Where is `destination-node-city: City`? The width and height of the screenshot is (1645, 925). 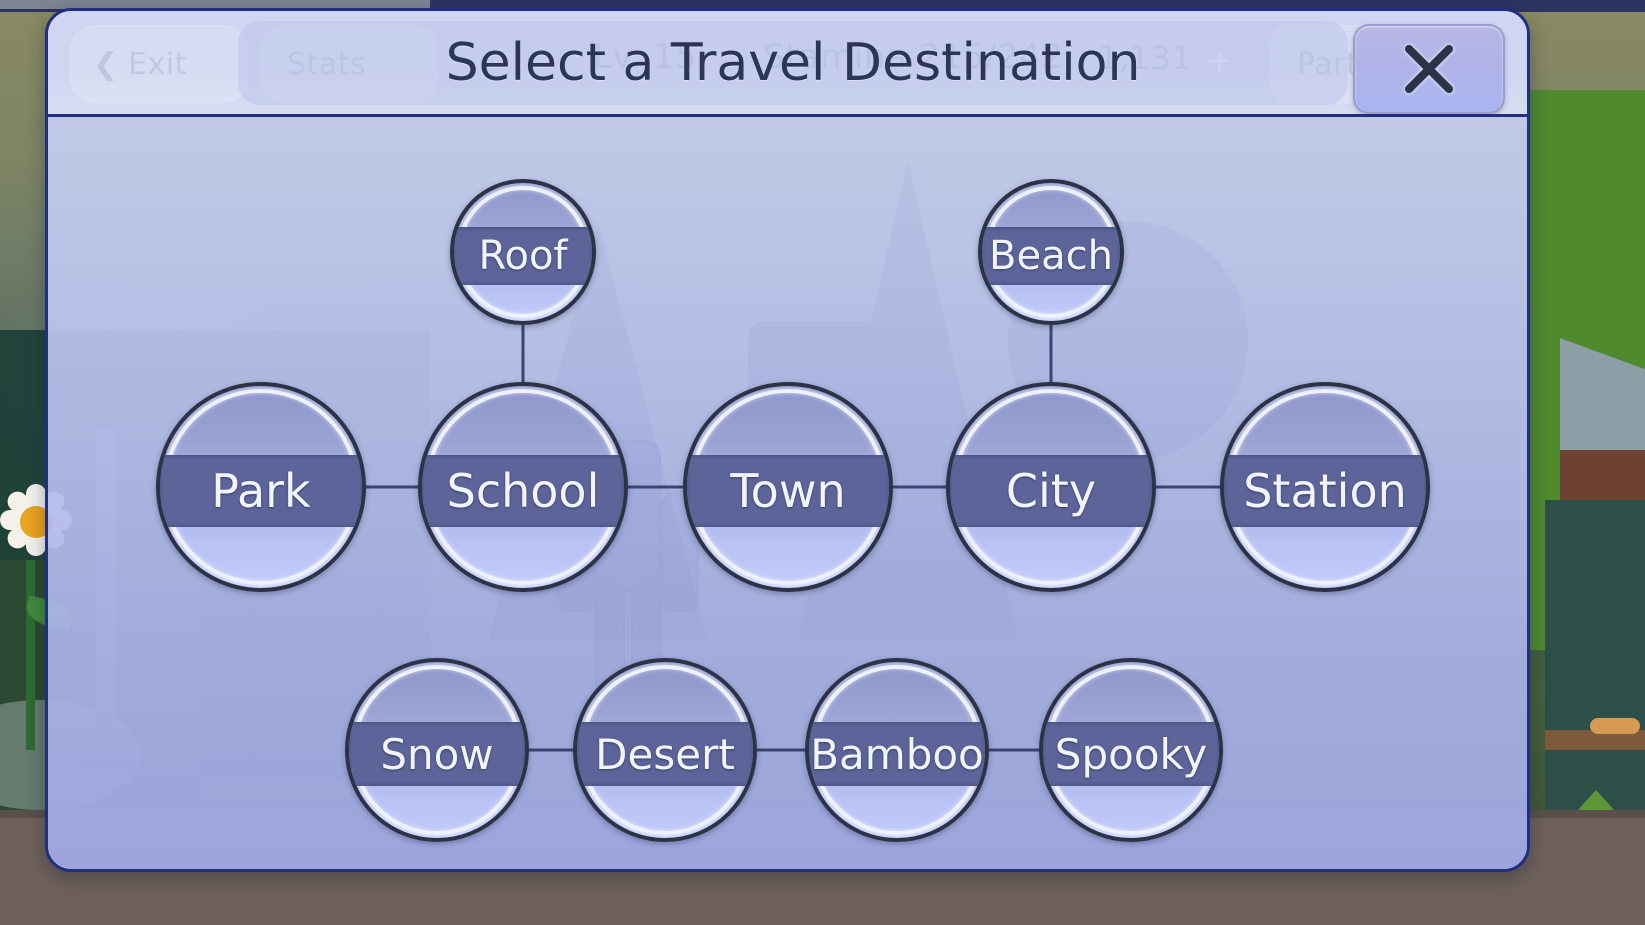 destination-node-city: City is located at coordinates (1051, 487).